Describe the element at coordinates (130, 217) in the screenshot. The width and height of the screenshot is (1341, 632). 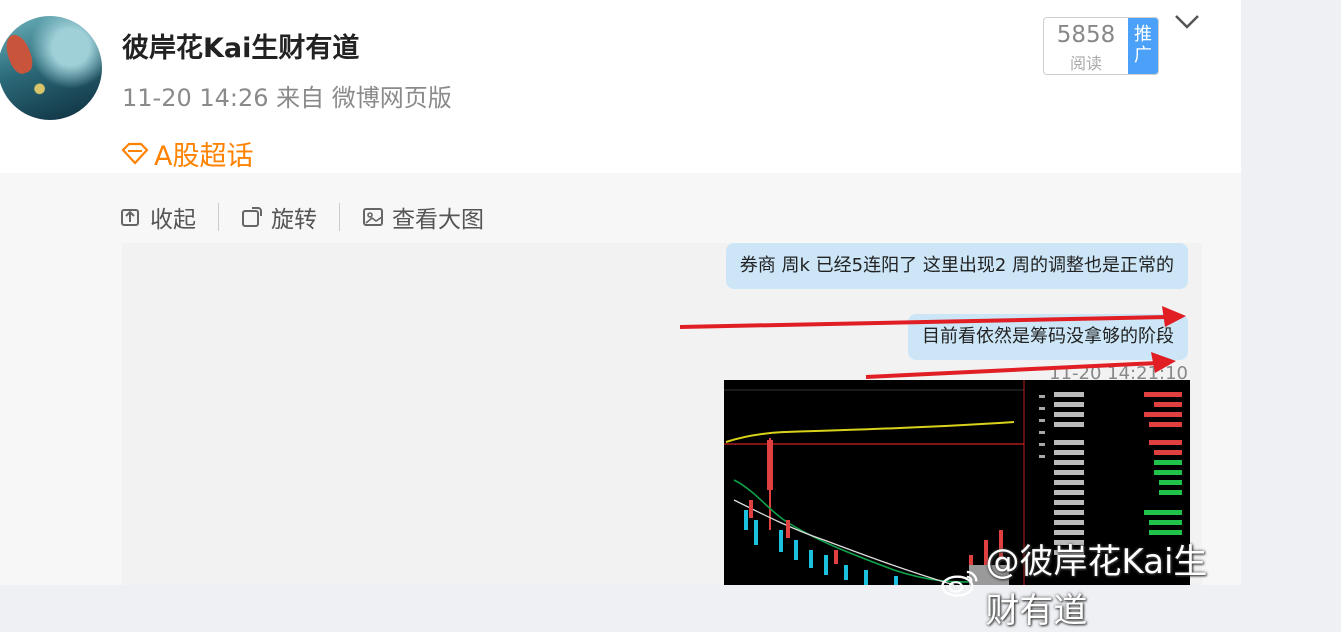
I see `collapse-icon` at that location.